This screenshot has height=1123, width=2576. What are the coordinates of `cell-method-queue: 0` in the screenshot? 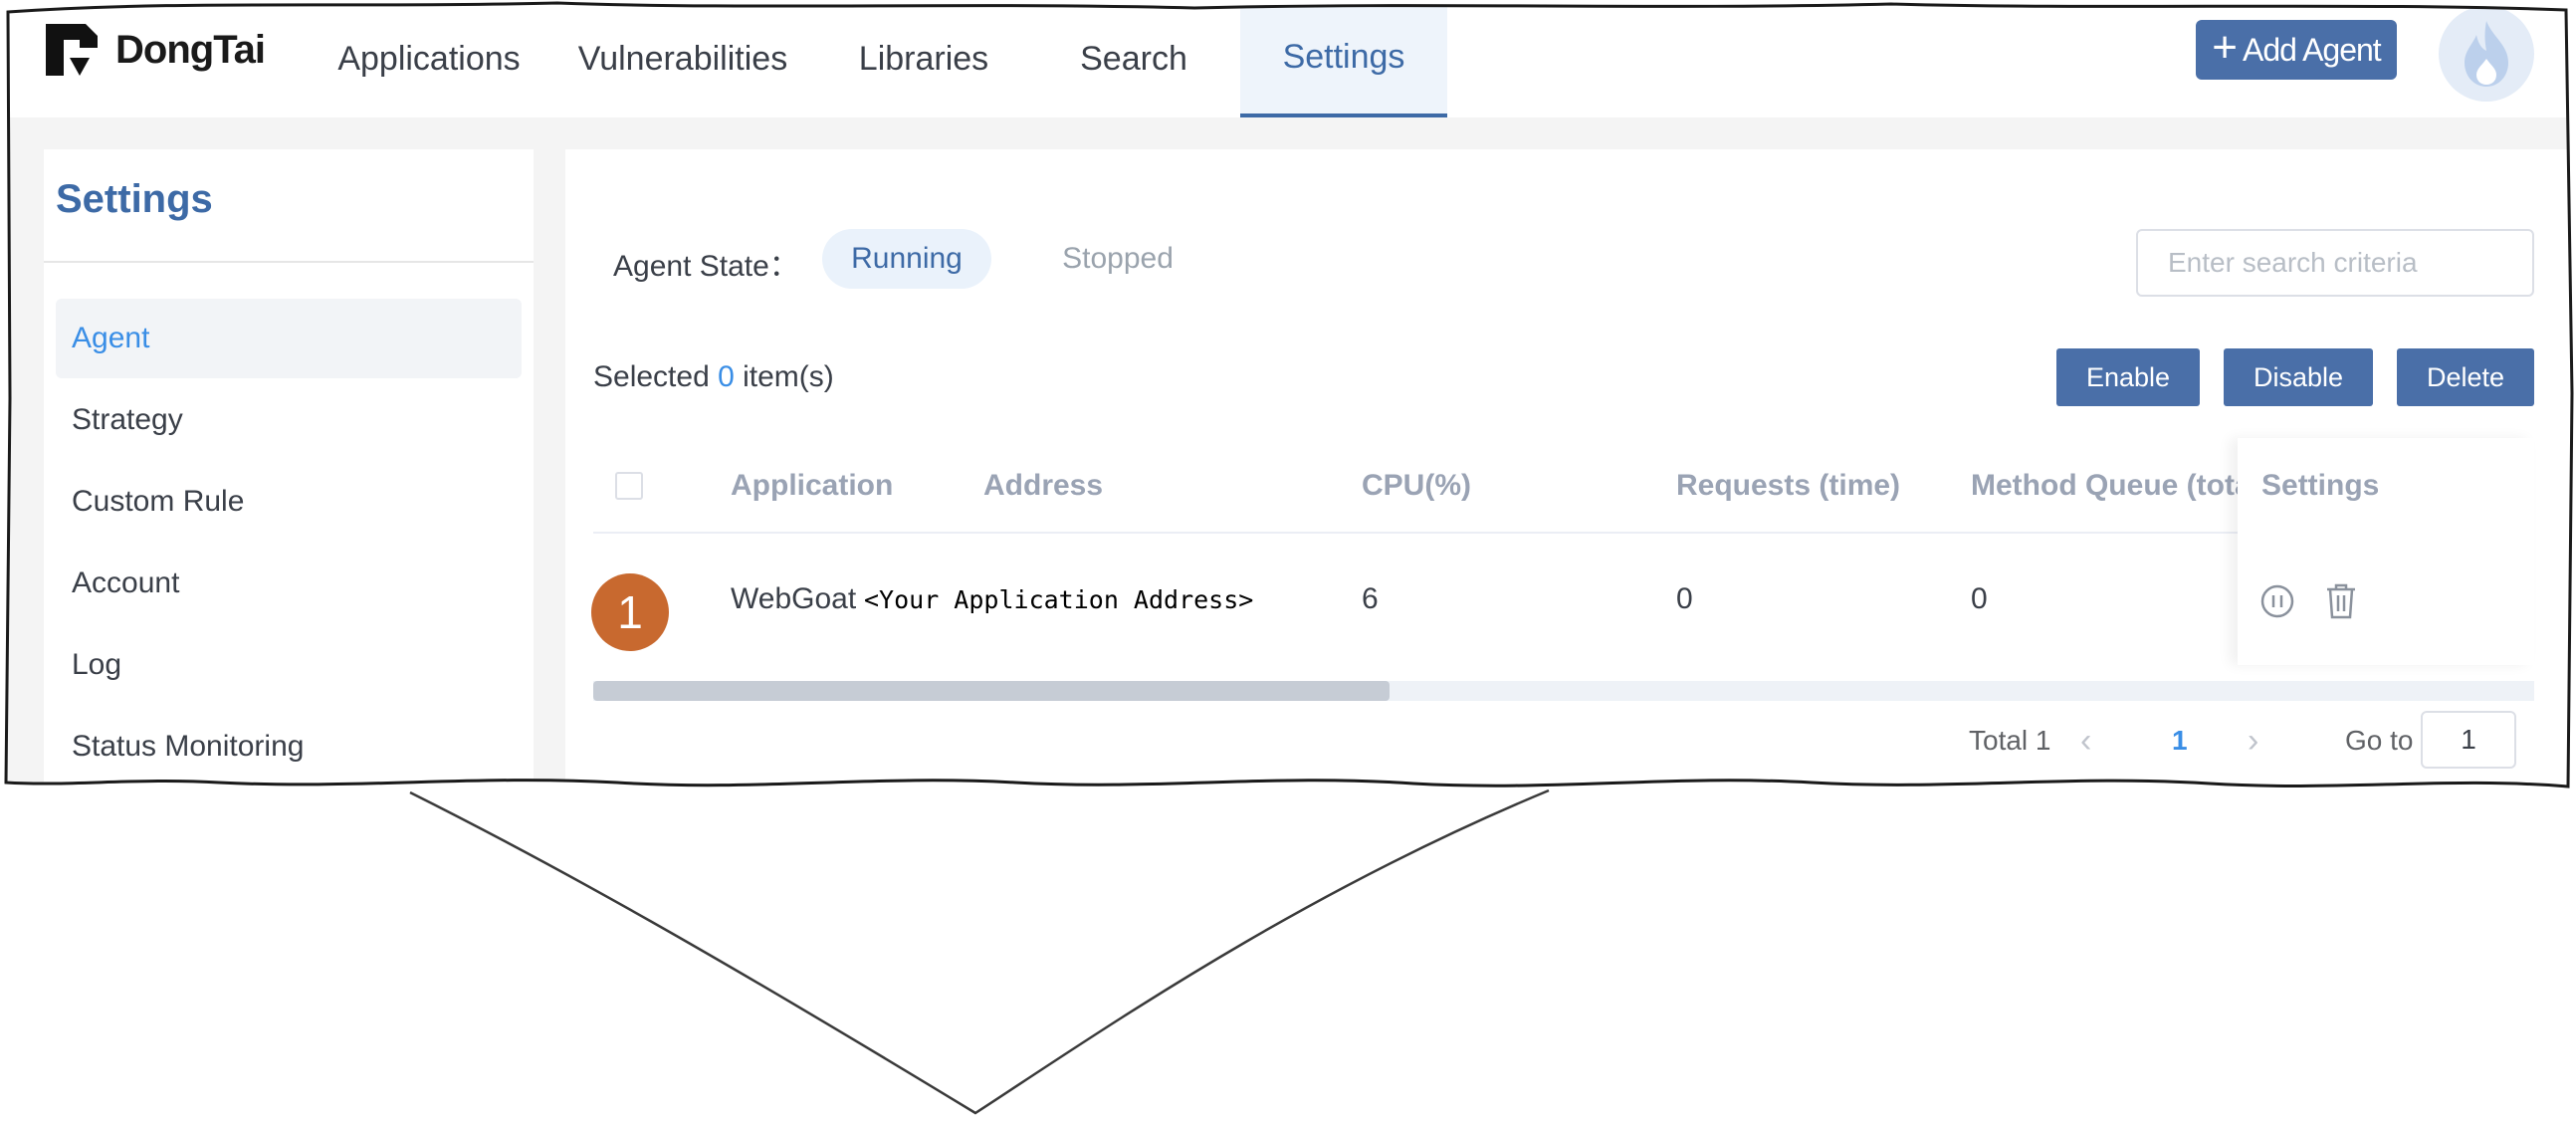 It's located at (1979, 598).